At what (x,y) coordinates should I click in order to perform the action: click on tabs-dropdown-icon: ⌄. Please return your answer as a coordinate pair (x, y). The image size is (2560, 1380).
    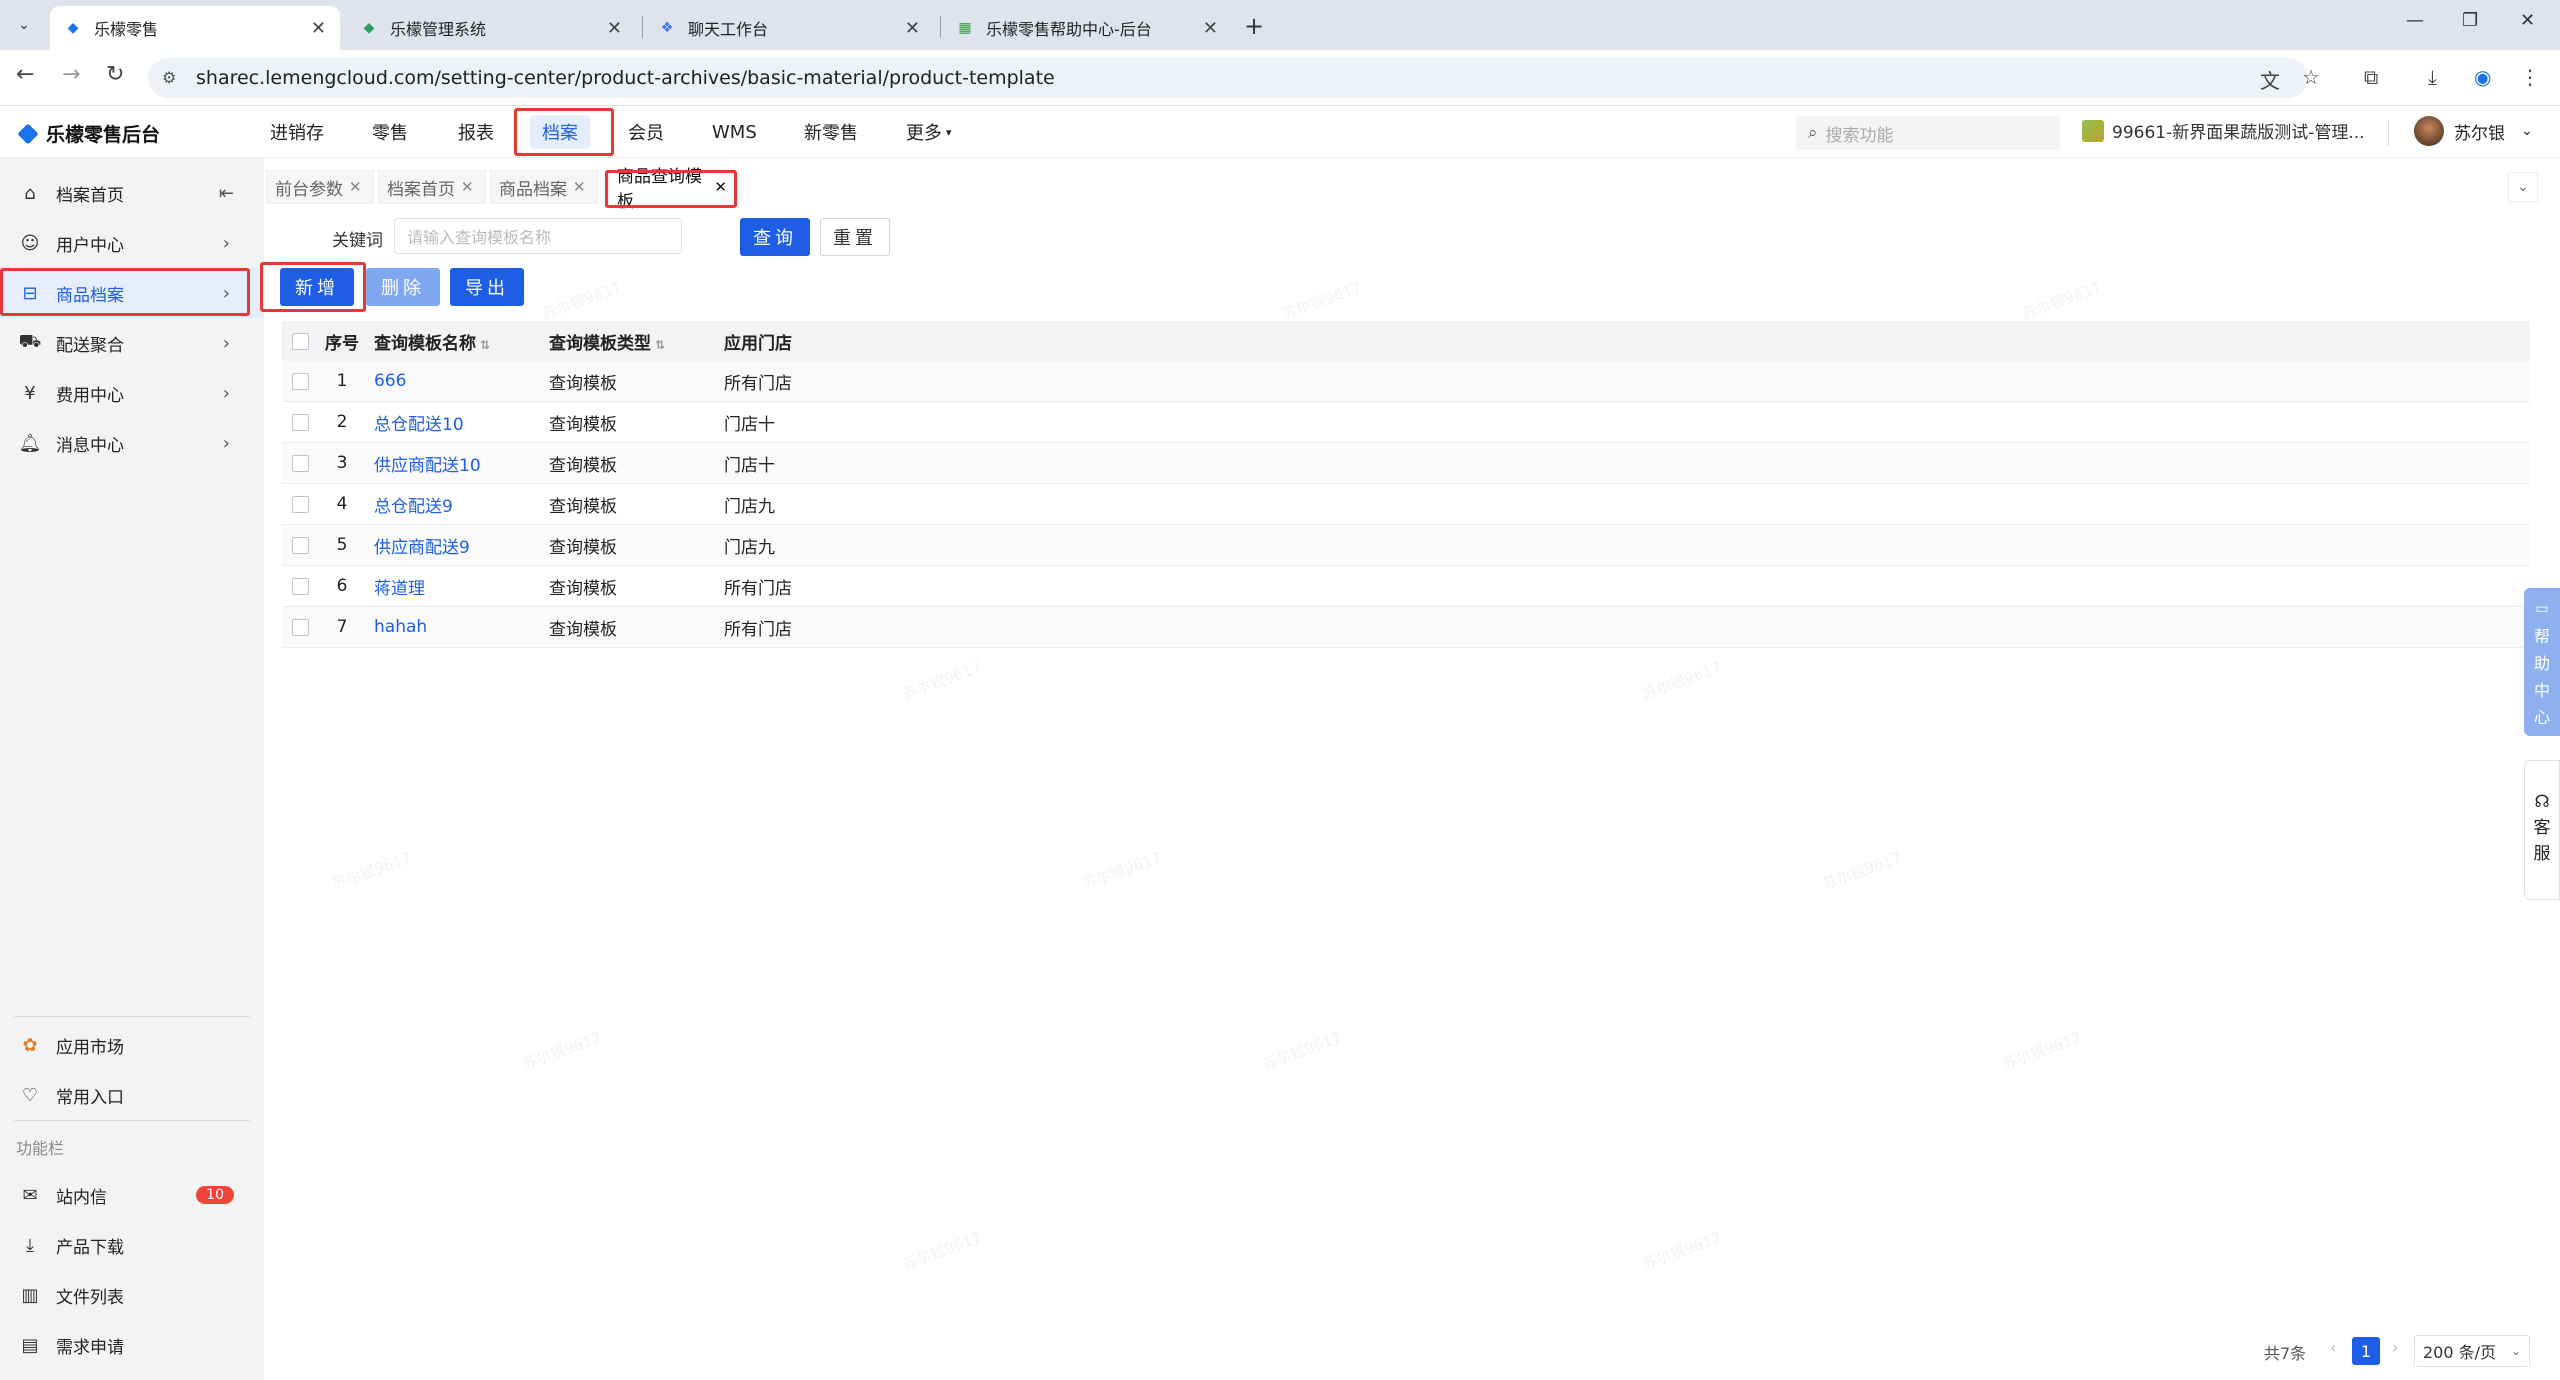
    Looking at the image, I should click on (2523, 187).